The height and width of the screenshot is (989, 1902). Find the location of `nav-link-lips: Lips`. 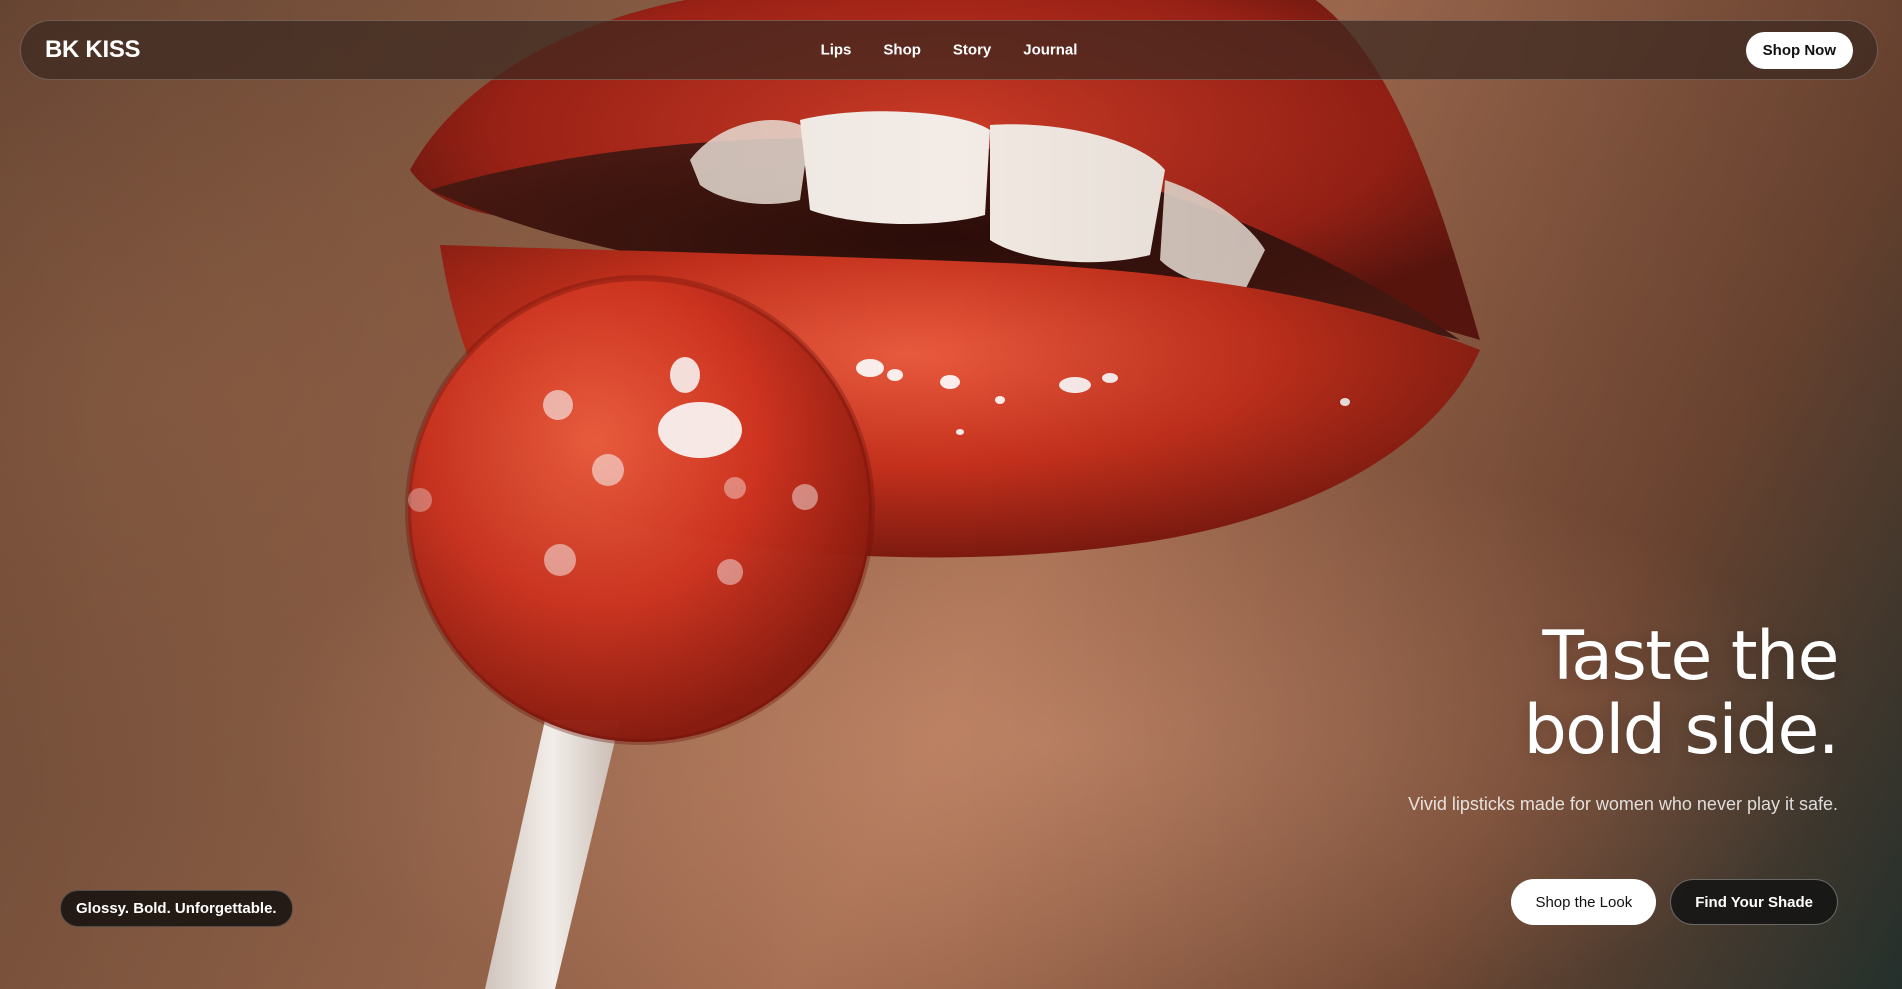

nav-link-lips: Lips is located at coordinates (836, 50).